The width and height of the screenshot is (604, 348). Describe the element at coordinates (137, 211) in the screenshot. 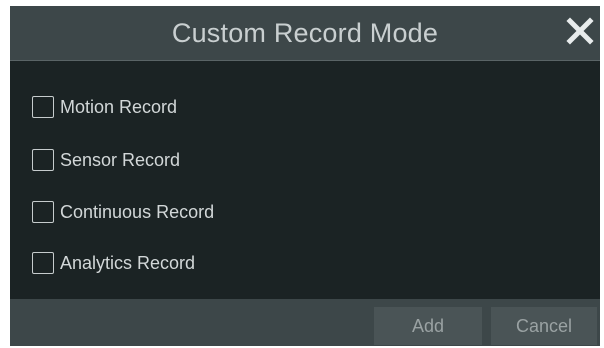

I see `continuous-record-label: Continuous Record` at that location.